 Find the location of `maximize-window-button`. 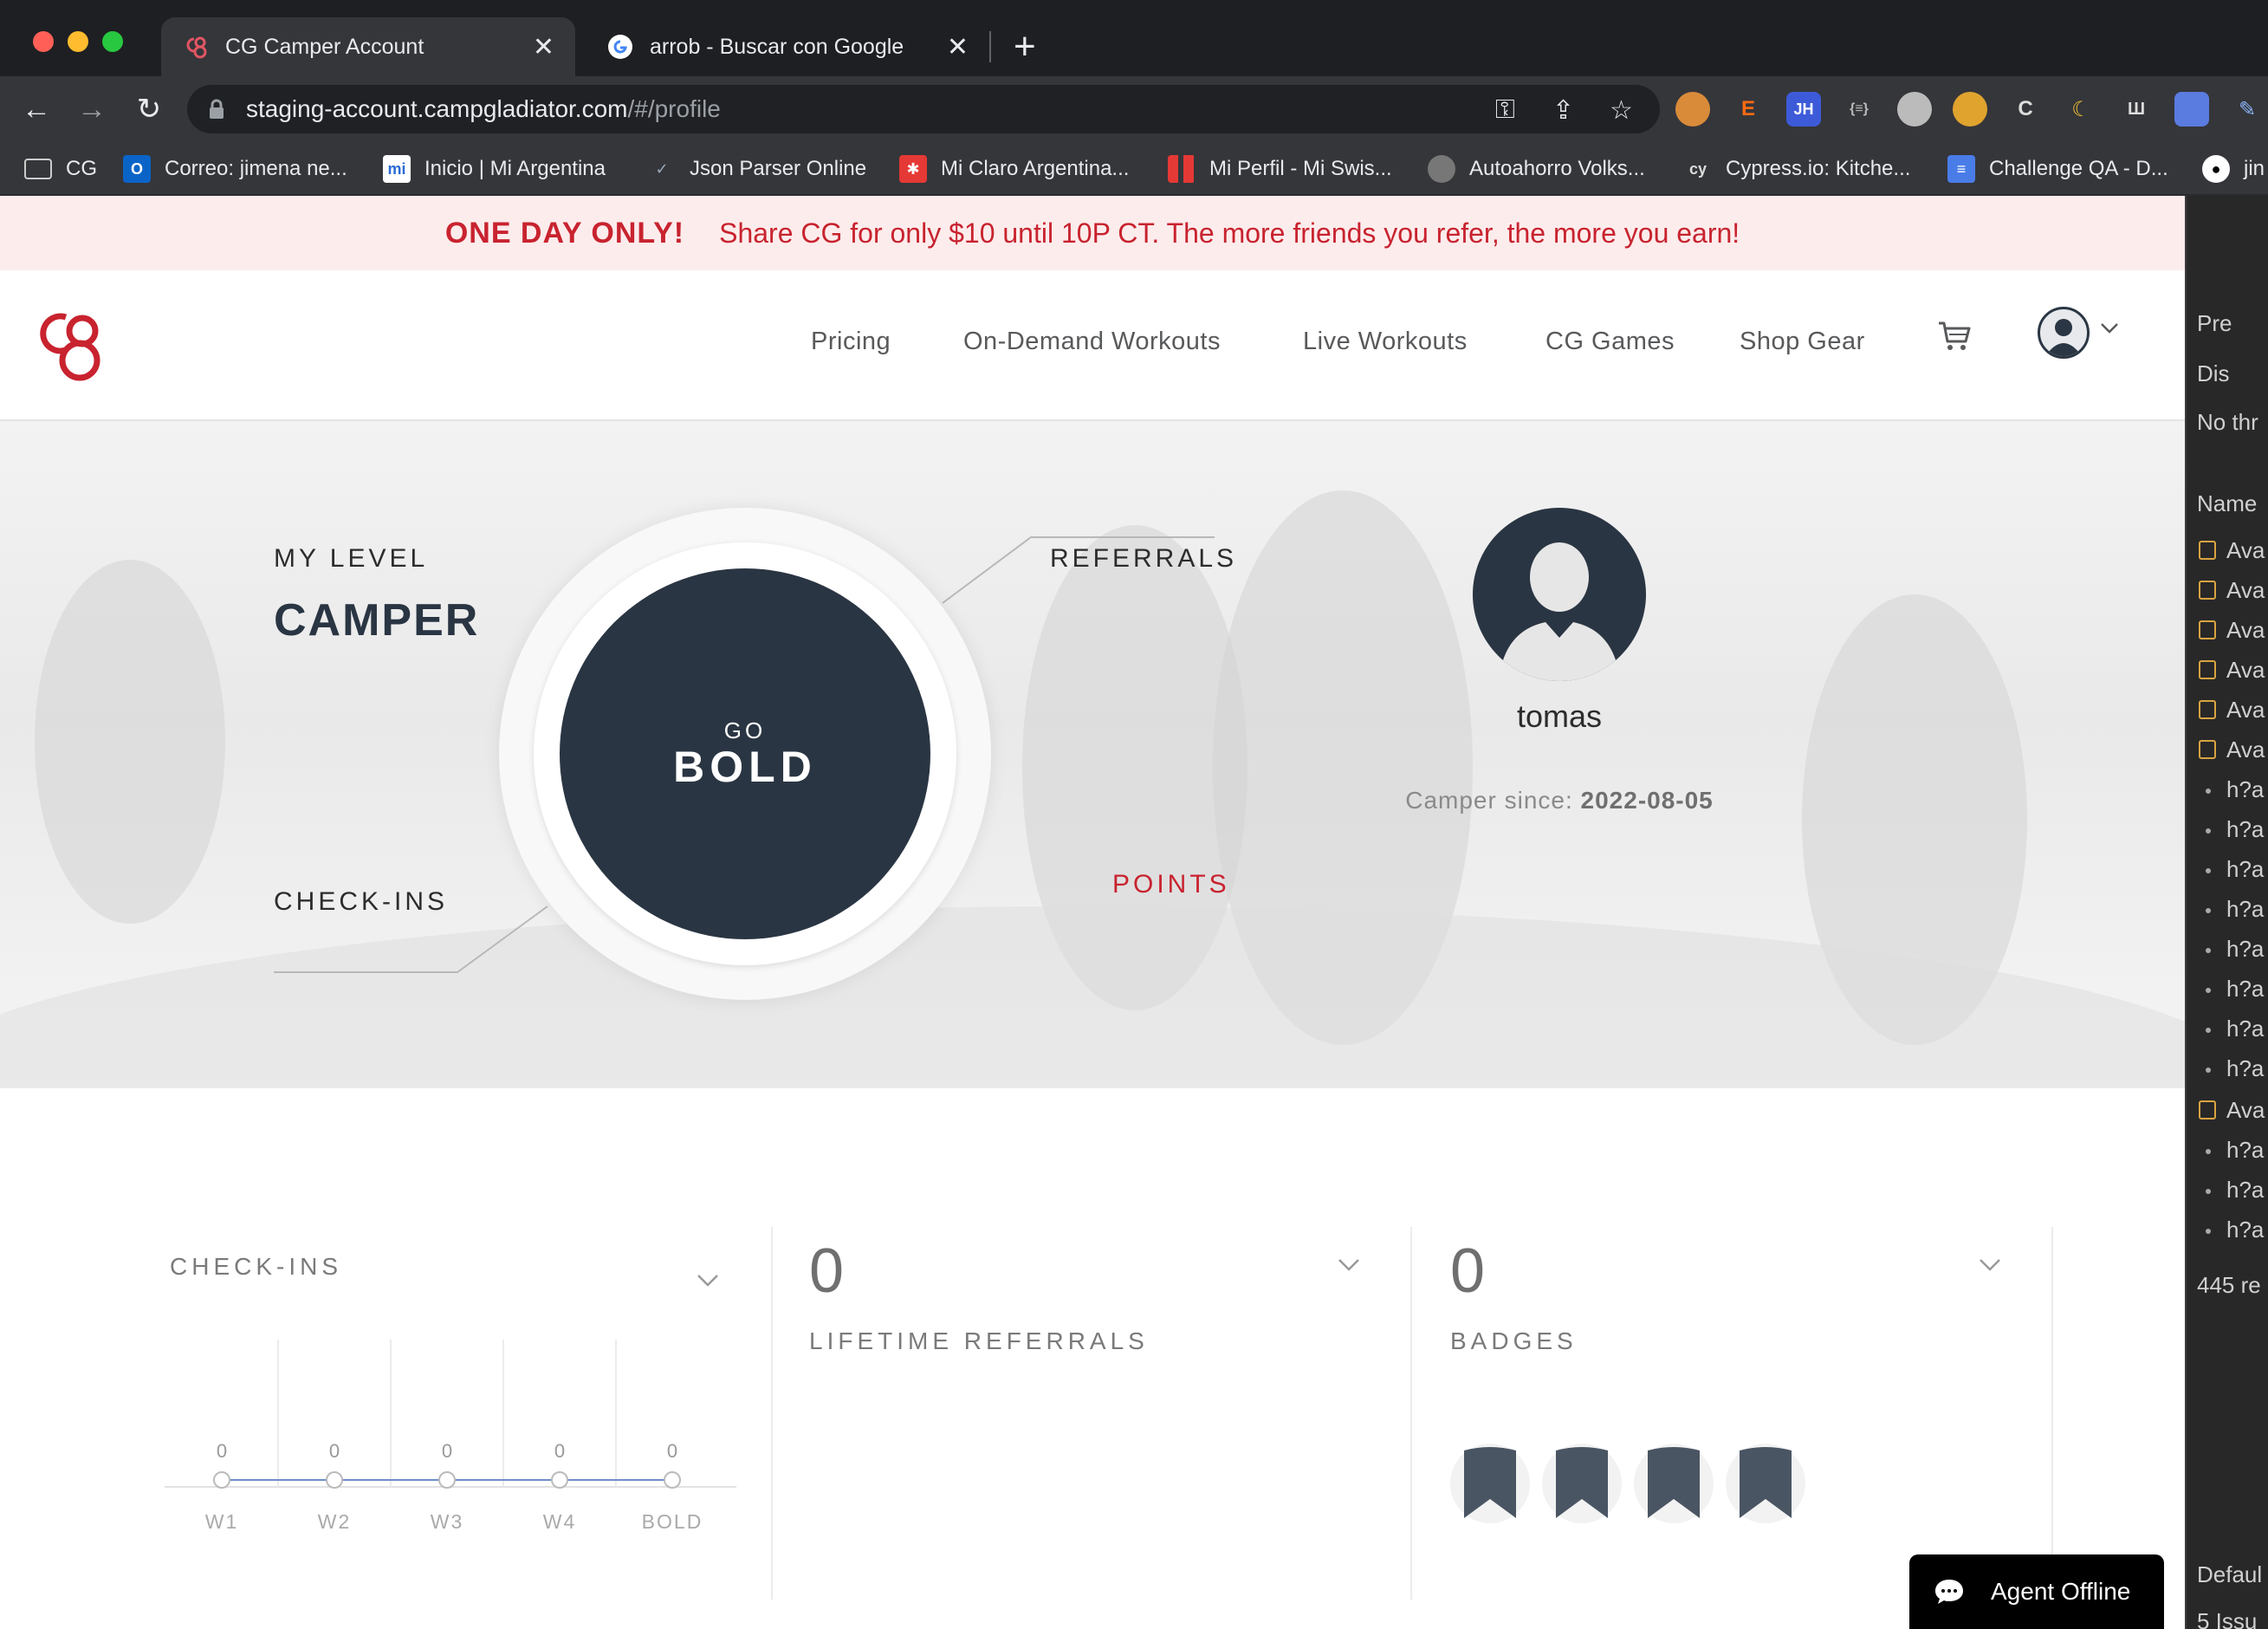

maximize-window-button is located at coordinates (112, 41).